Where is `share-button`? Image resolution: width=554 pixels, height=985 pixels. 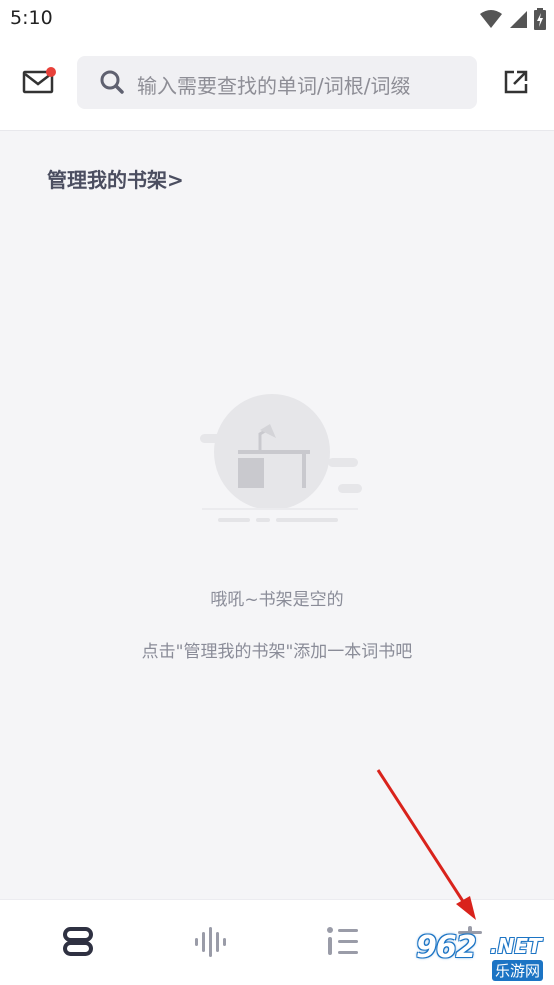
share-button is located at coordinates (516, 82).